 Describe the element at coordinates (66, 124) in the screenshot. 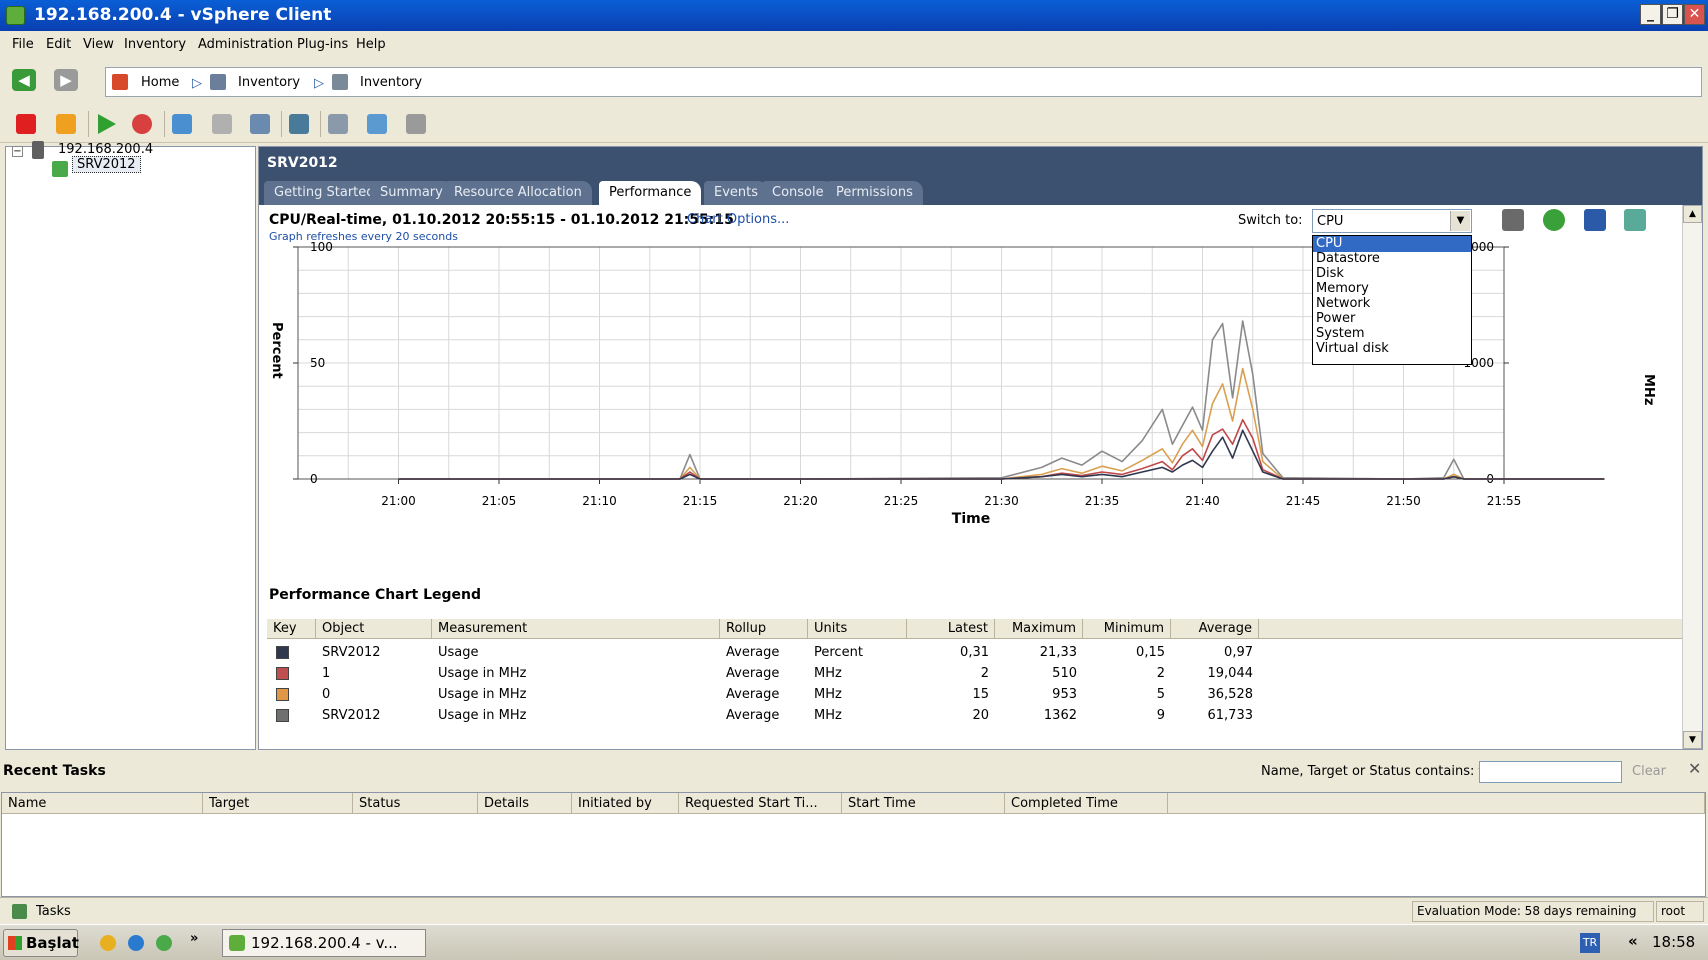

I see `suspend-icon` at that location.